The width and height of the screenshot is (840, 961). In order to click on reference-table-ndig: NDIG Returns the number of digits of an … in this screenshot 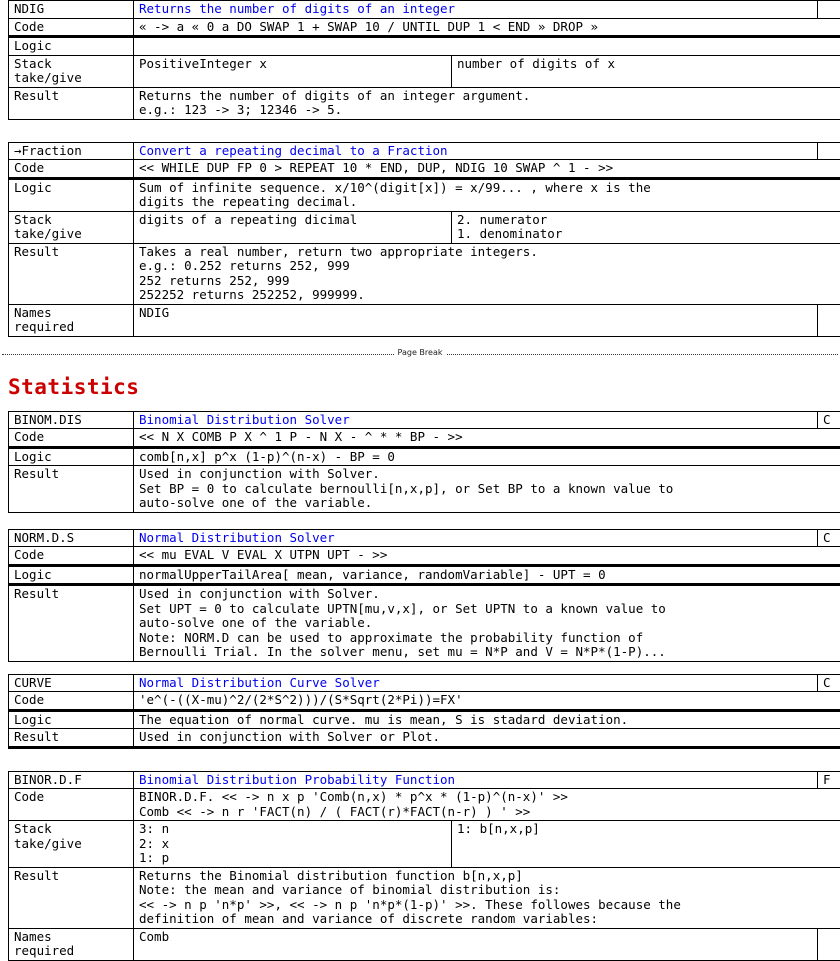, I will do `click(424, 60)`.